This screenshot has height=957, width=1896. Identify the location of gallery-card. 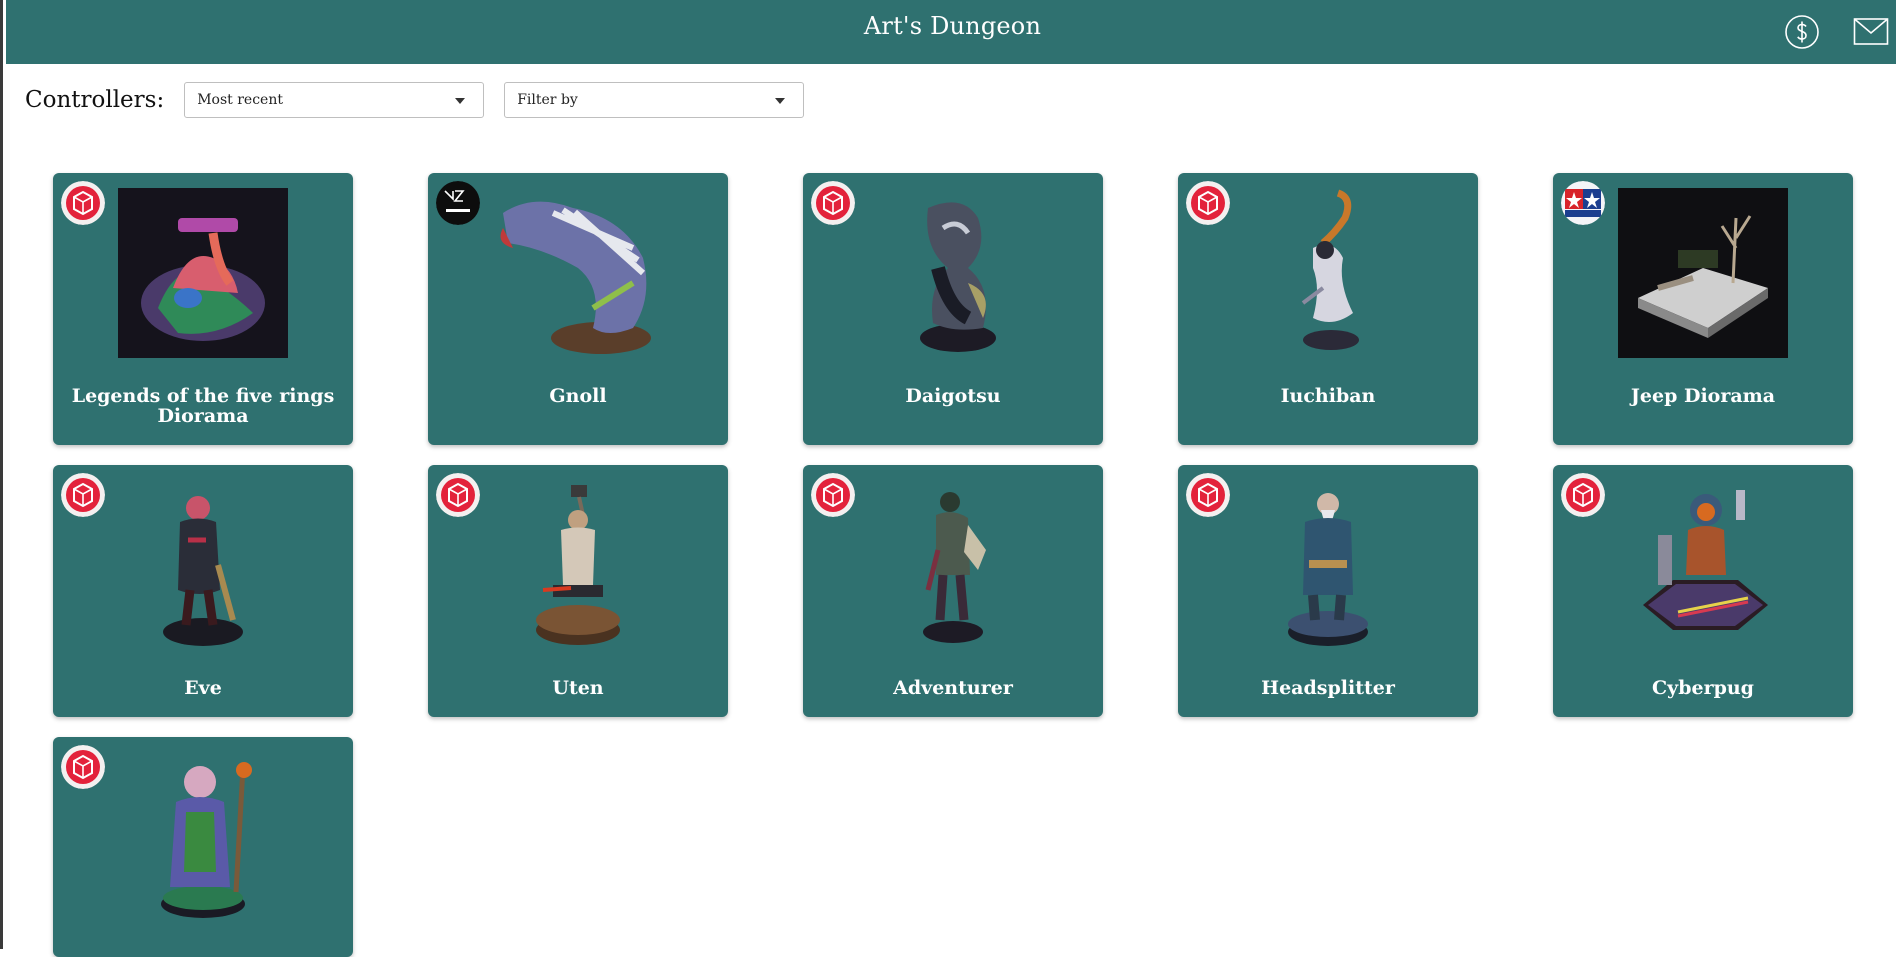
(203, 847).